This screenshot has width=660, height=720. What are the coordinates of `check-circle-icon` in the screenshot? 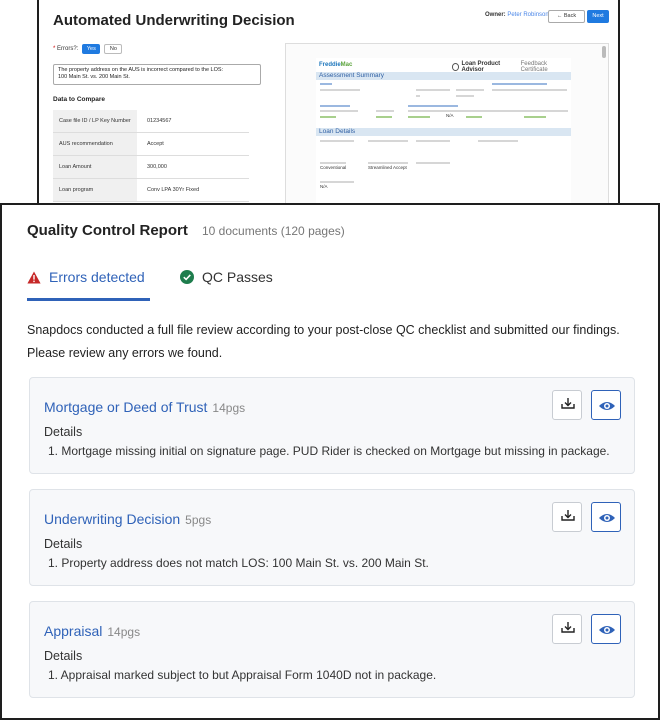 It's located at (187, 277).